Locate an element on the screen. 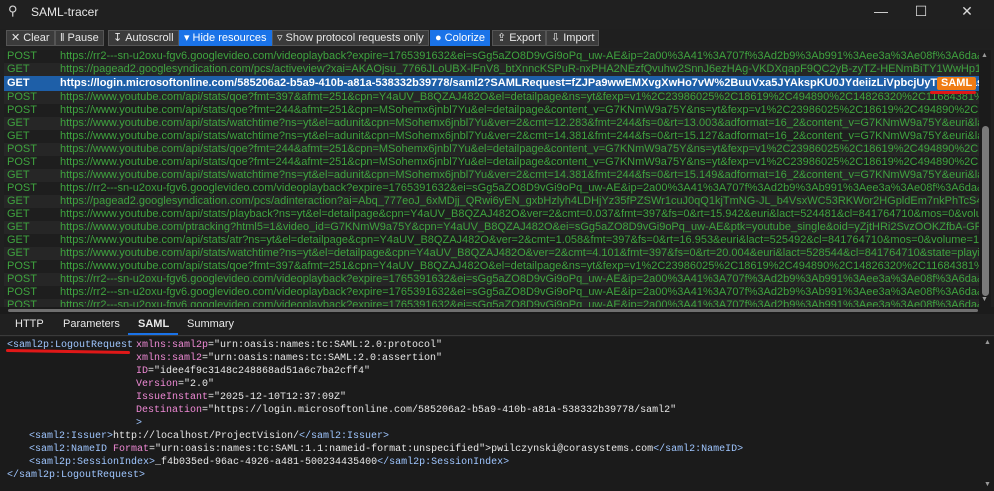 The width and height of the screenshot is (994, 491). xml-session-text: _f4b035ed-96ac-4926-a481-500234435400 is located at coordinates (266, 462).